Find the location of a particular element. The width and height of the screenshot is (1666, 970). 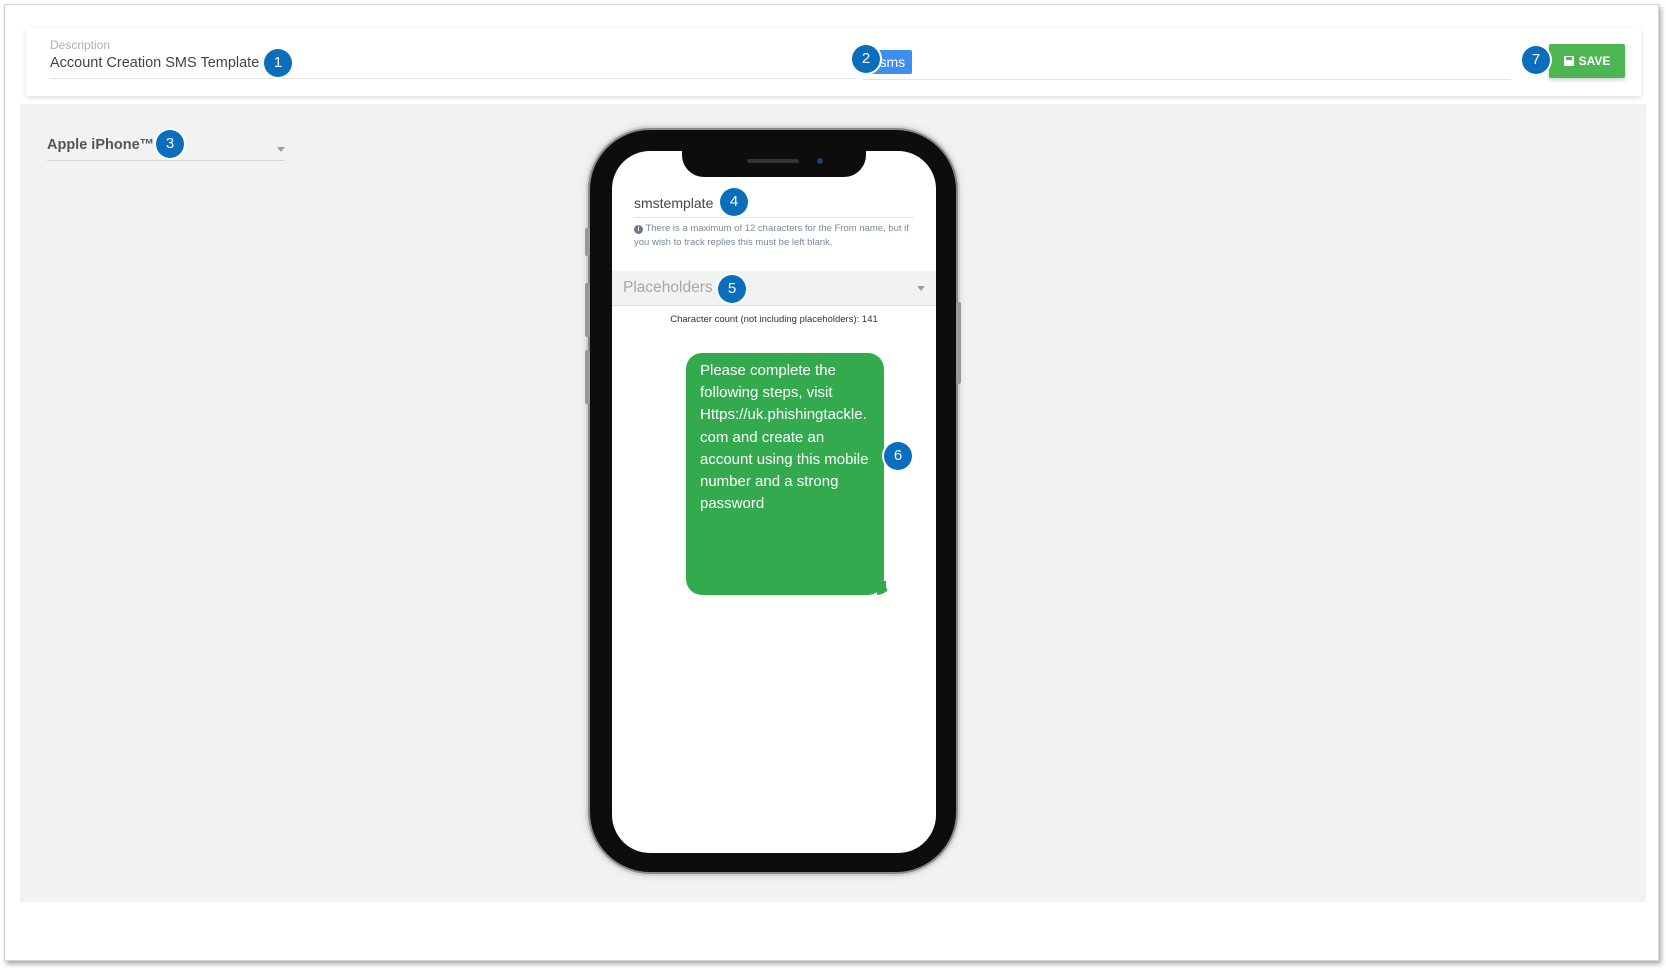

floppy-disk-icon is located at coordinates (1568, 61).